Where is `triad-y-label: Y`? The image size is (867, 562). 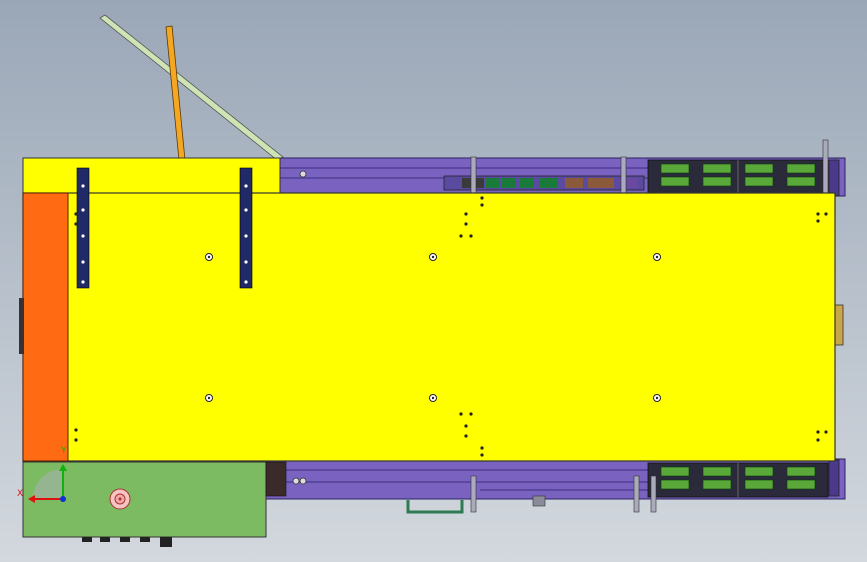 triad-y-label: Y is located at coordinates (63, 451).